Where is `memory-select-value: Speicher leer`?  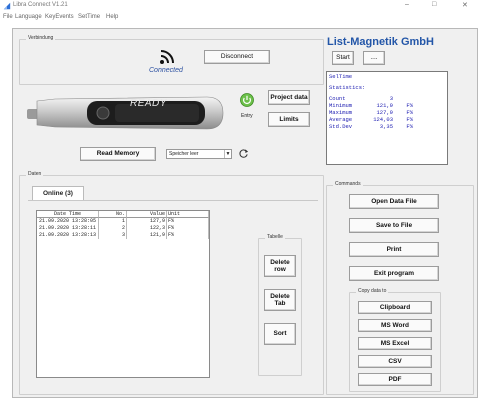
memory-select-value: Speicher leer is located at coordinates (184, 154).